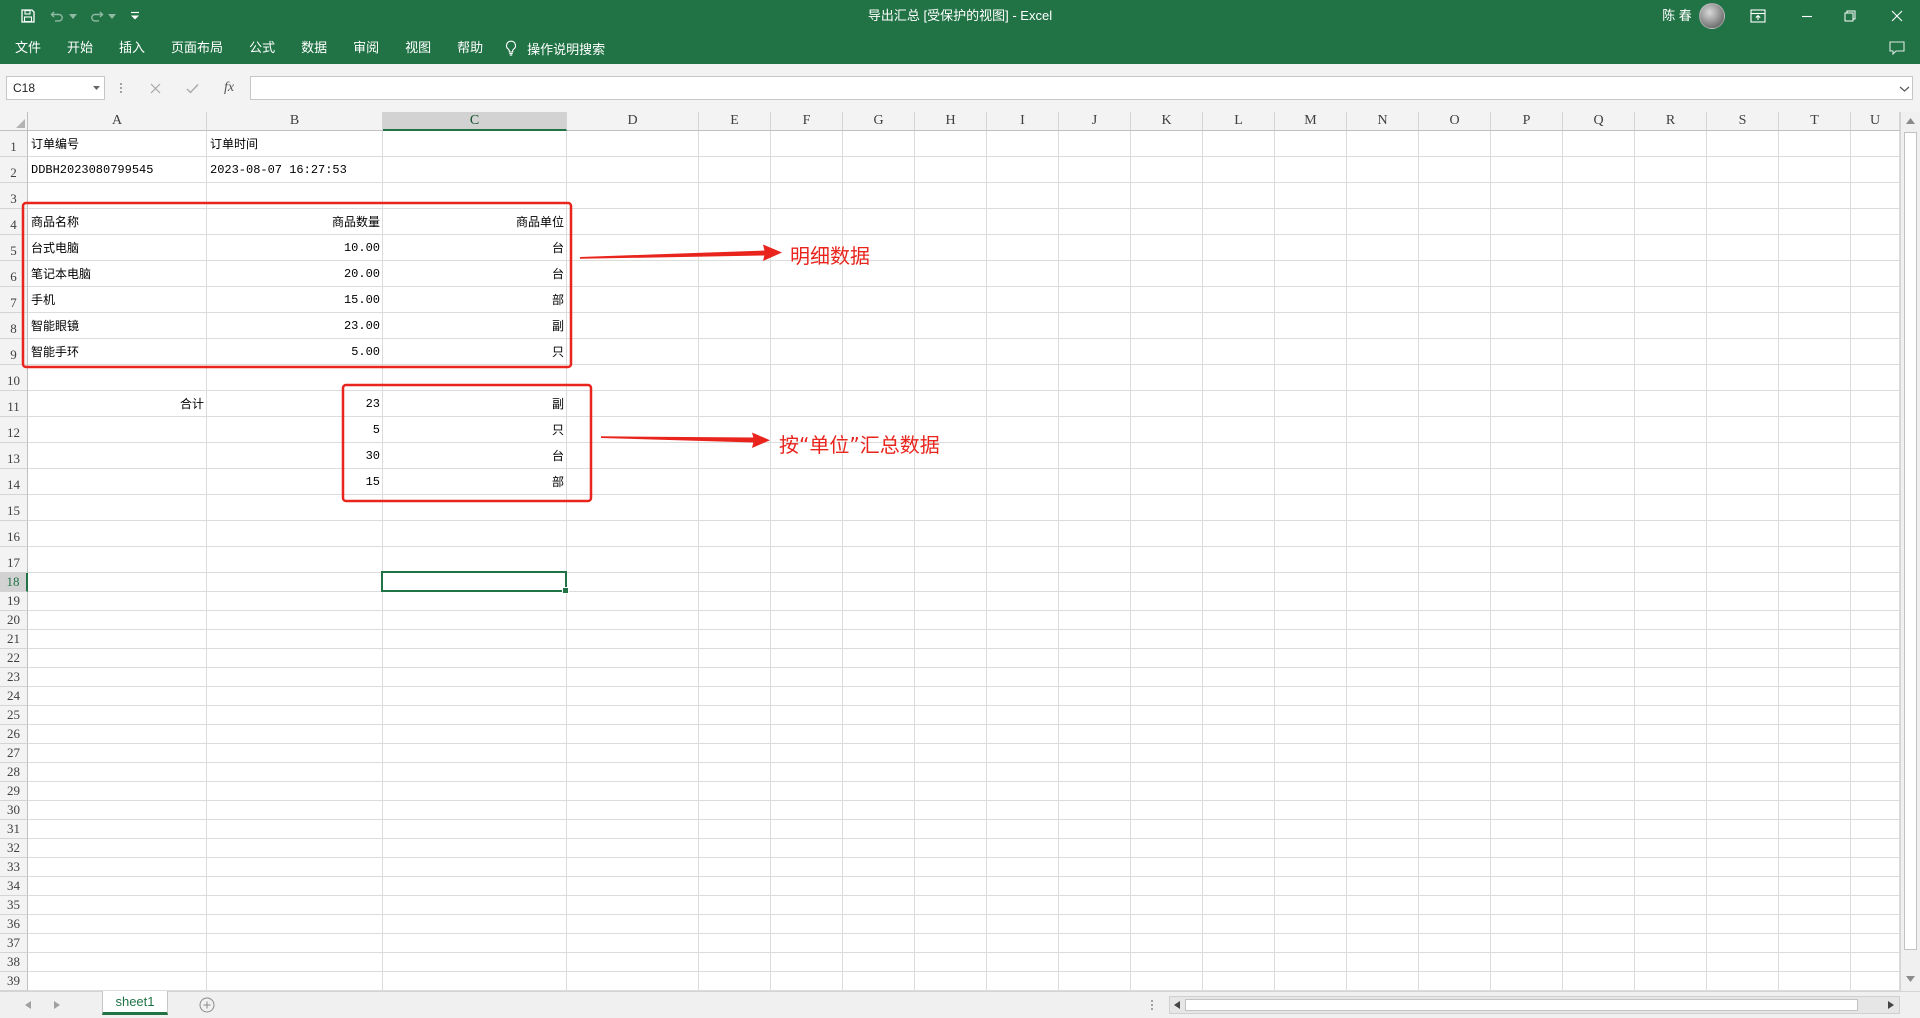 Image resolution: width=1920 pixels, height=1018 pixels. I want to click on cell-g36, so click(879, 924).